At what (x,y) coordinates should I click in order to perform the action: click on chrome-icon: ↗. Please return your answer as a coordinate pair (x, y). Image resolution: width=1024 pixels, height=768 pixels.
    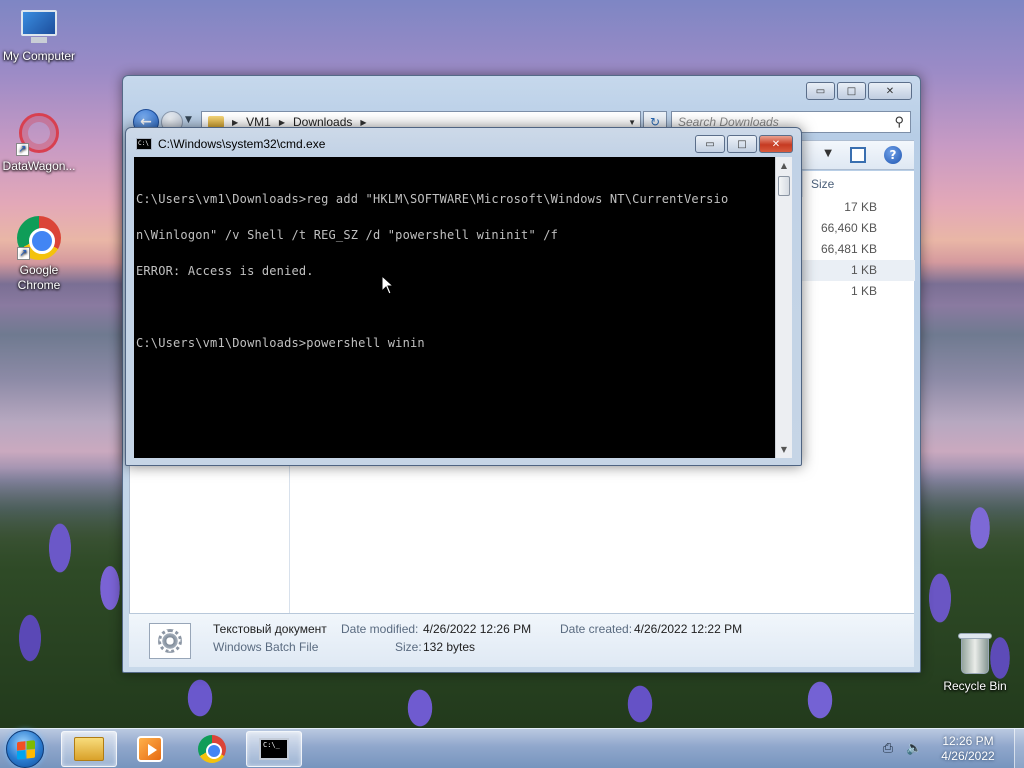
    Looking at the image, I should click on (39, 238).